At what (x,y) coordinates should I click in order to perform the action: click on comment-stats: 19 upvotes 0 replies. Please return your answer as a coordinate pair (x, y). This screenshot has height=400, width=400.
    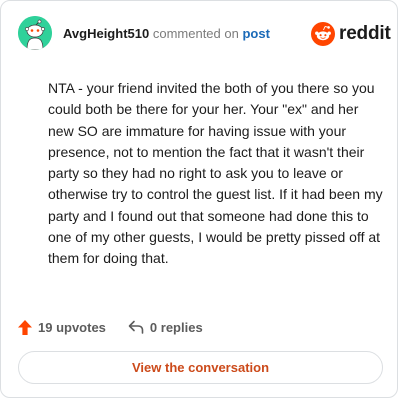
    Looking at the image, I should click on (110, 327).